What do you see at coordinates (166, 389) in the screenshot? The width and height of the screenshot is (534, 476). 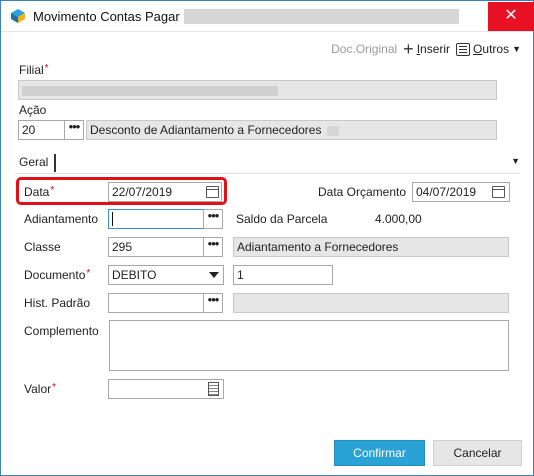 I see `valor-input` at bounding box center [166, 389].